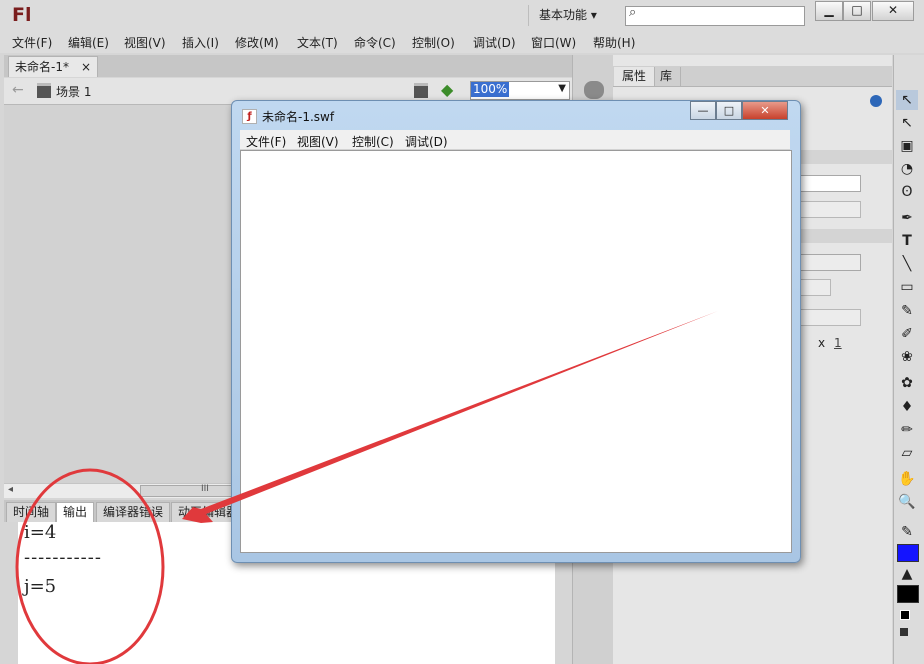 Image resolution: width=924 pixels, height=664 pixels. What do you see at coordinates (829, 11) in the screenshot?
I see `minimize-button: ▁` at bounding box center [829, 11].